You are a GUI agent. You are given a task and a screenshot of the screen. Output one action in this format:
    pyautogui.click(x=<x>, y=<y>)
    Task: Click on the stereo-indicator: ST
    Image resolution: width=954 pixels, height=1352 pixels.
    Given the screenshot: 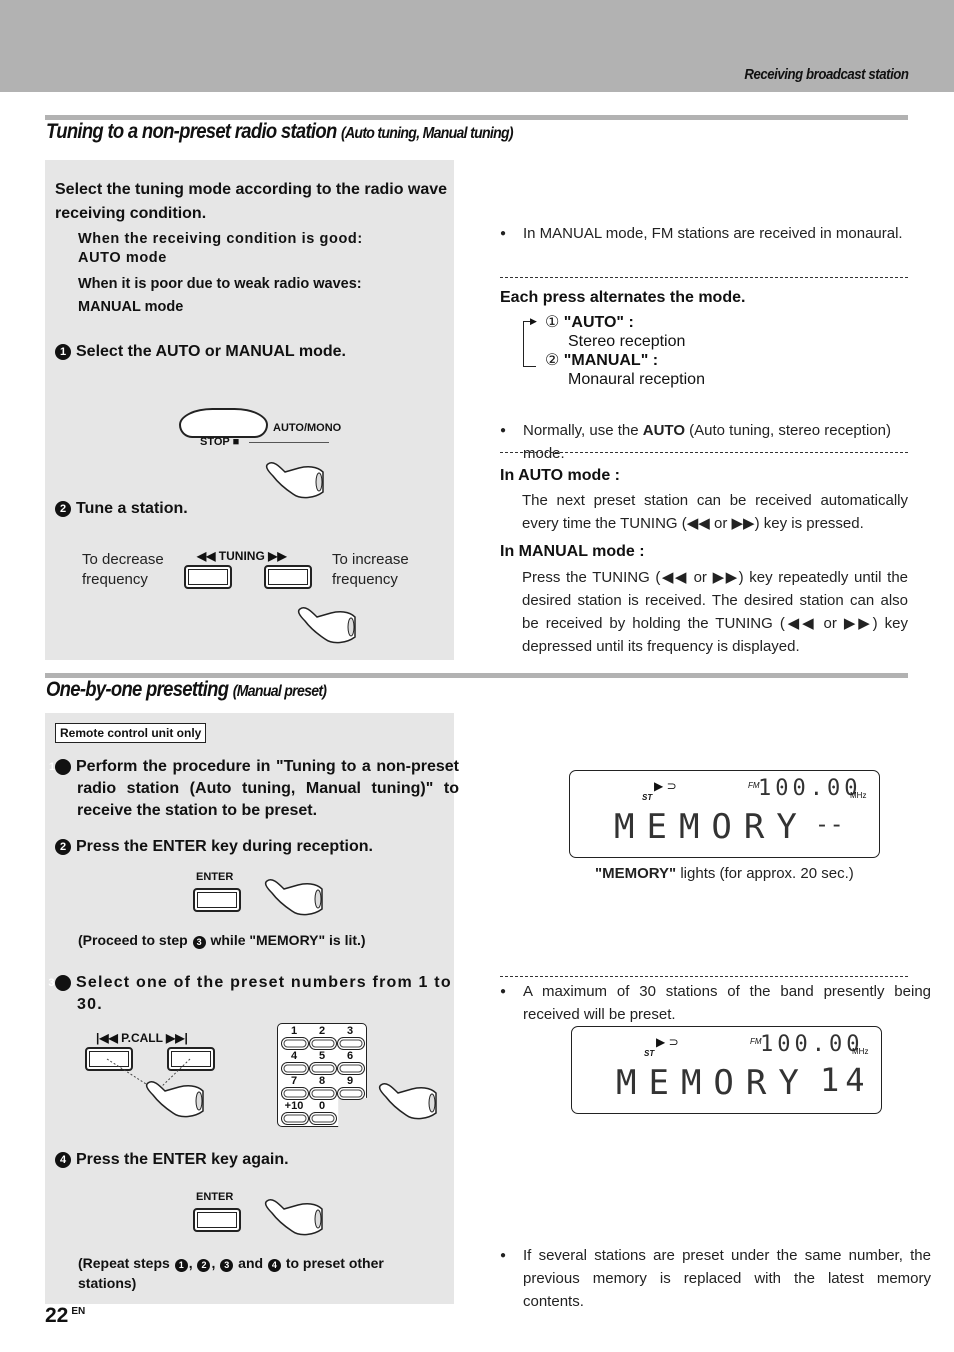 What is the action you would take?
    pyautogui.click(x=649, y=1053)
    